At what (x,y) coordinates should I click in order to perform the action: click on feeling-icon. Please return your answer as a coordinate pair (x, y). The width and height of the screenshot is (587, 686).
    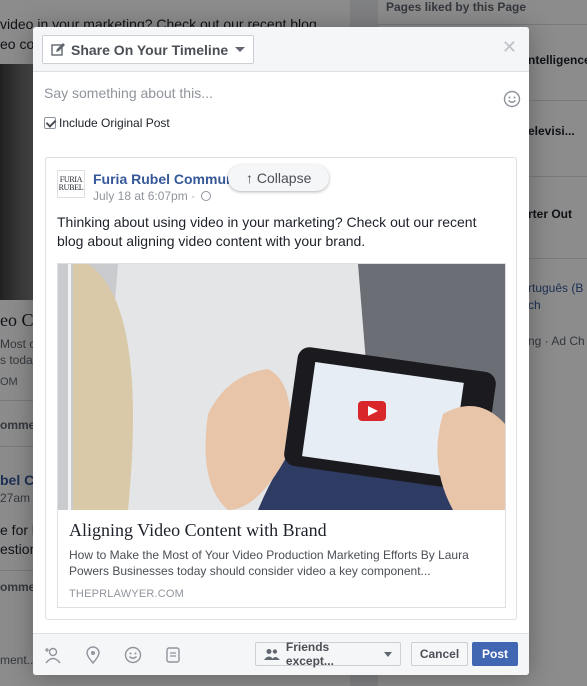
    Looking at the image, I should click on (133, 655).